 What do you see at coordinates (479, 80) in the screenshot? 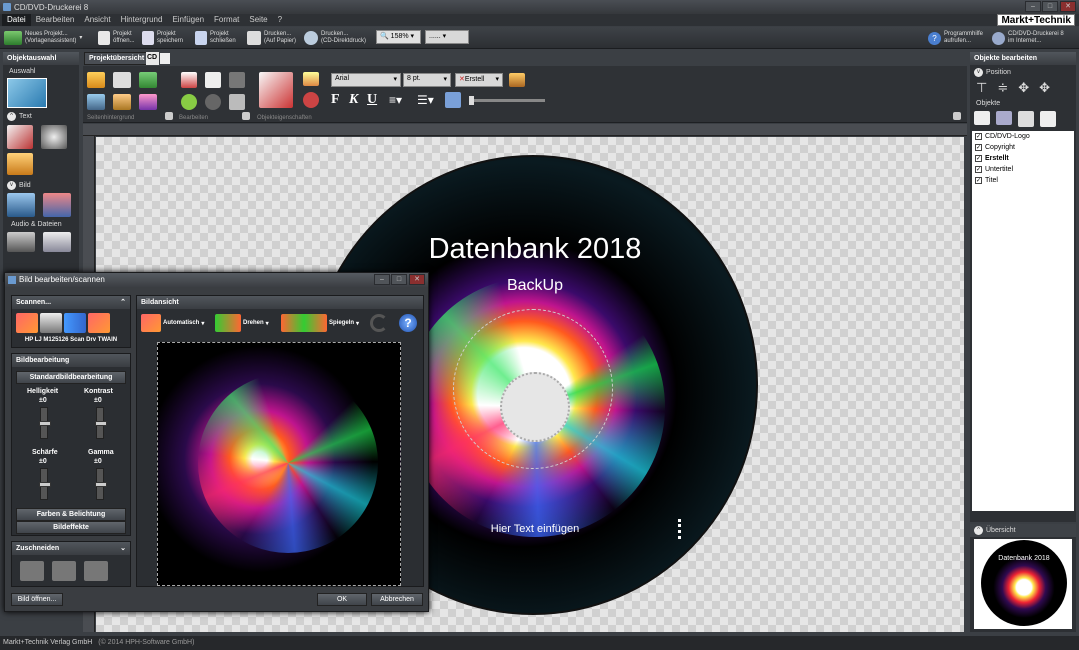
I see `layer-select: ✕Erstell ▾` at bounding box center [479, 80].